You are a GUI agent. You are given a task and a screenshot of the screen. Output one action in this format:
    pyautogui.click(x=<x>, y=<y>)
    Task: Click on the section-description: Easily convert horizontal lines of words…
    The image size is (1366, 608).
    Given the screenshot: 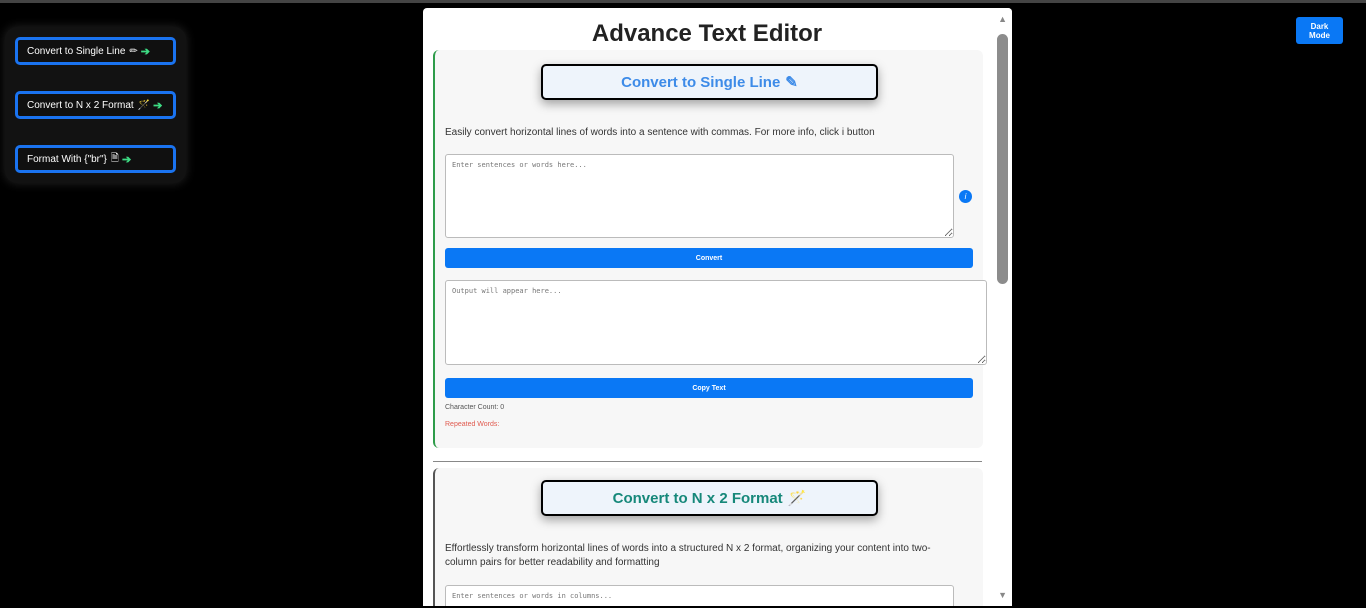 What is the action you would take?
    pyautogui.click(x=660, y=132)
    